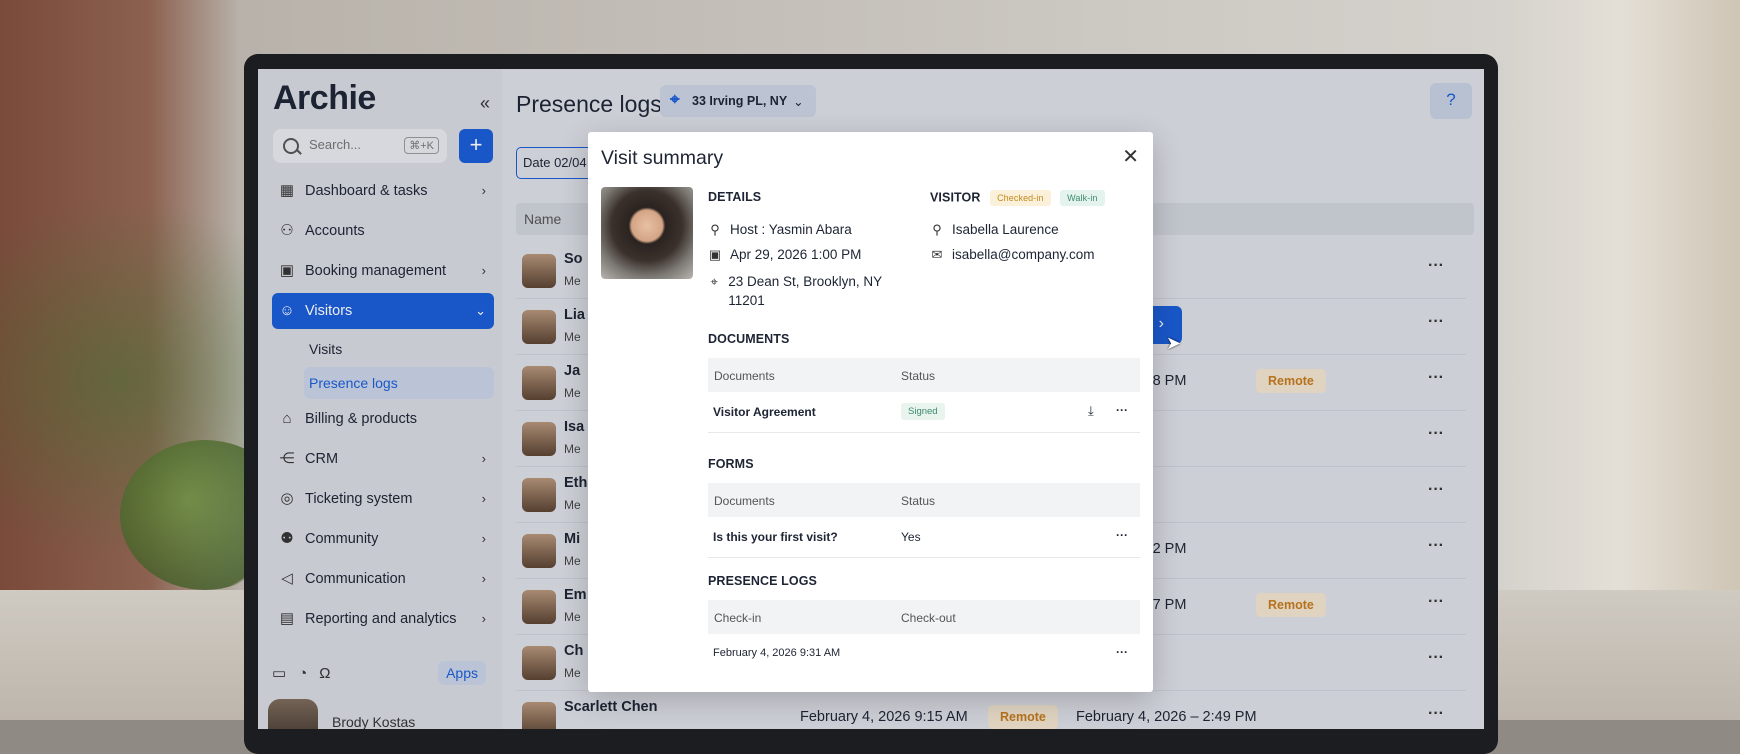  Describe the element at coordinates (937, 254) in the screenshot. I see `mail-icon: ✉` at that location.